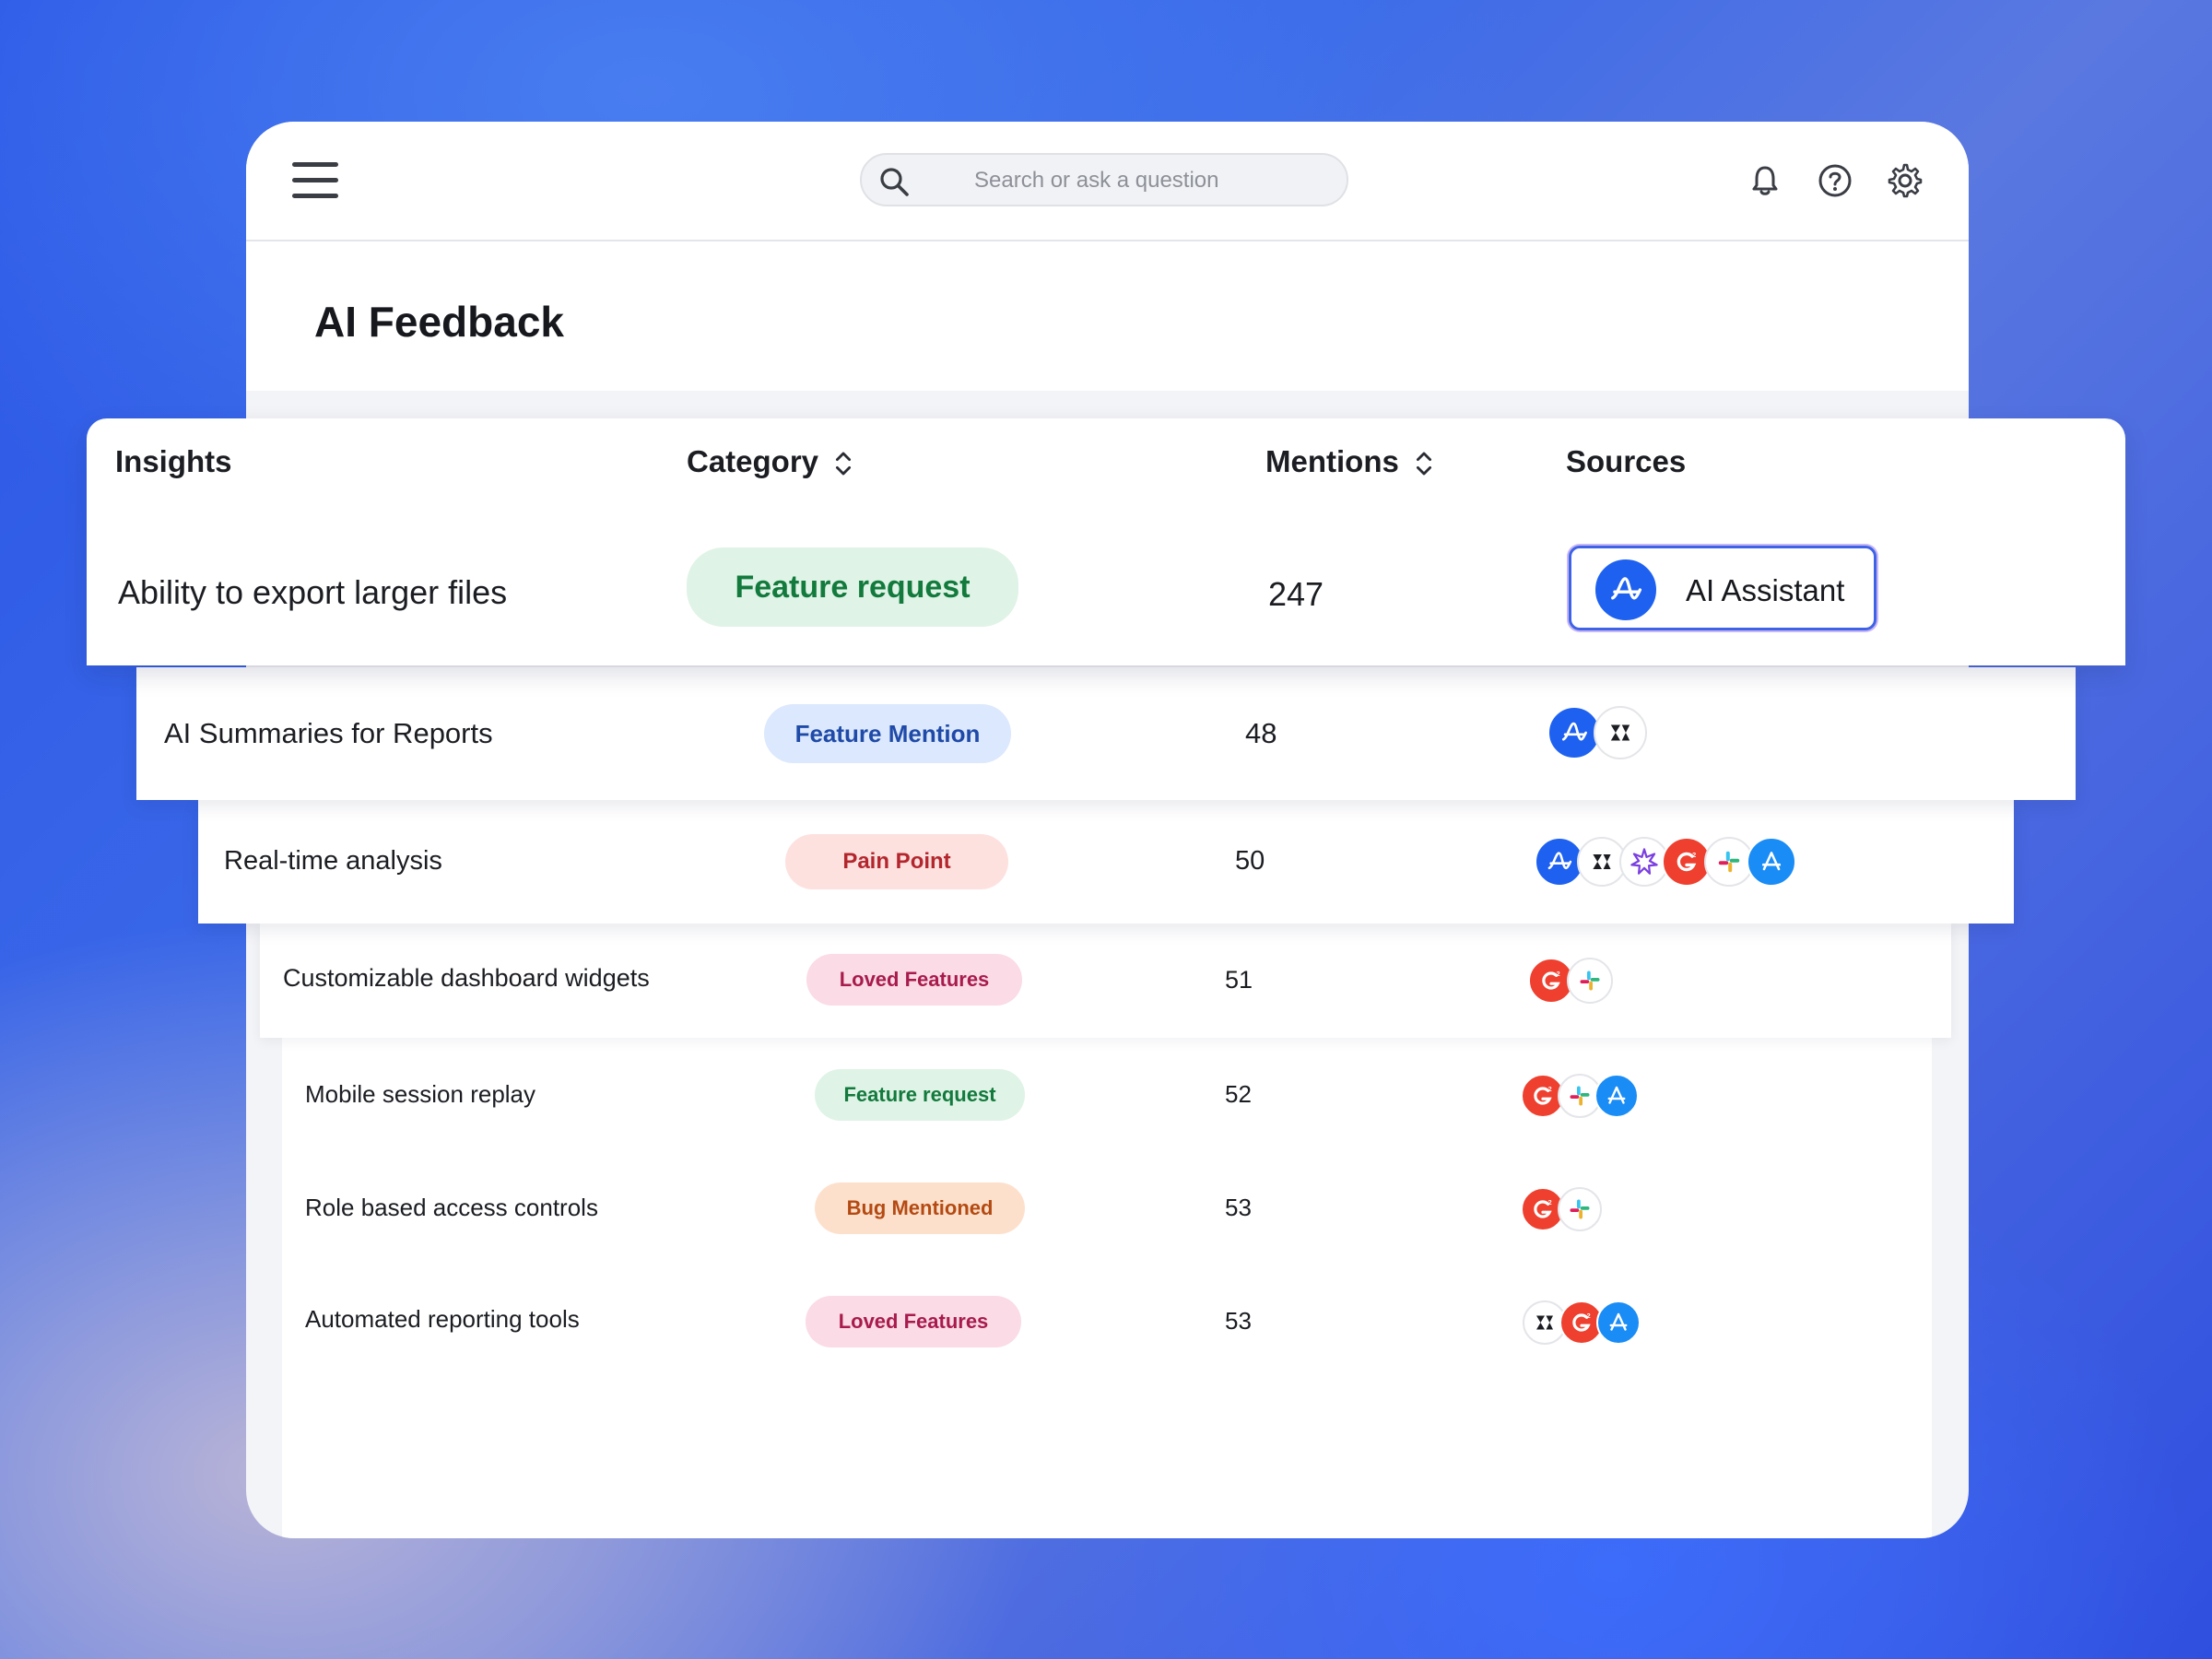  I want to click on top-bar, so click(1107, 181).